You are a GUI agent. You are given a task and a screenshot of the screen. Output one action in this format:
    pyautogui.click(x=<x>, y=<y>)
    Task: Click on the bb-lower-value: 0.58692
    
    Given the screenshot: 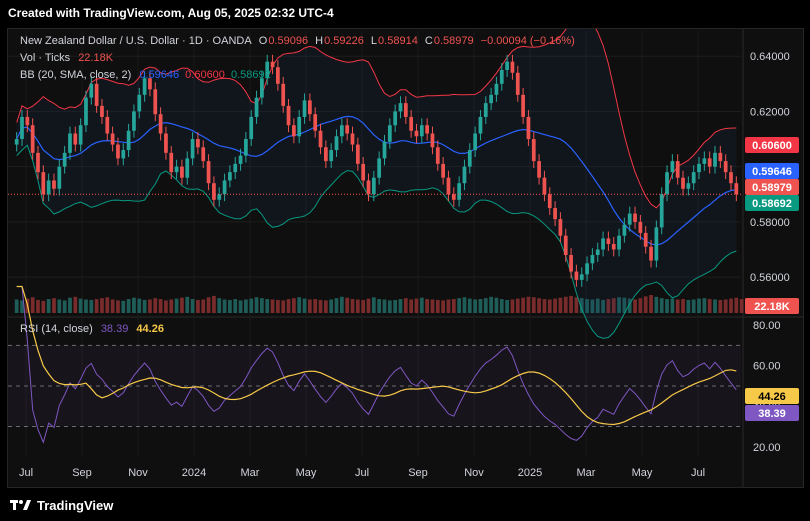 What is the action you would take?
    pyautogui.click(x=250, y=75)
    